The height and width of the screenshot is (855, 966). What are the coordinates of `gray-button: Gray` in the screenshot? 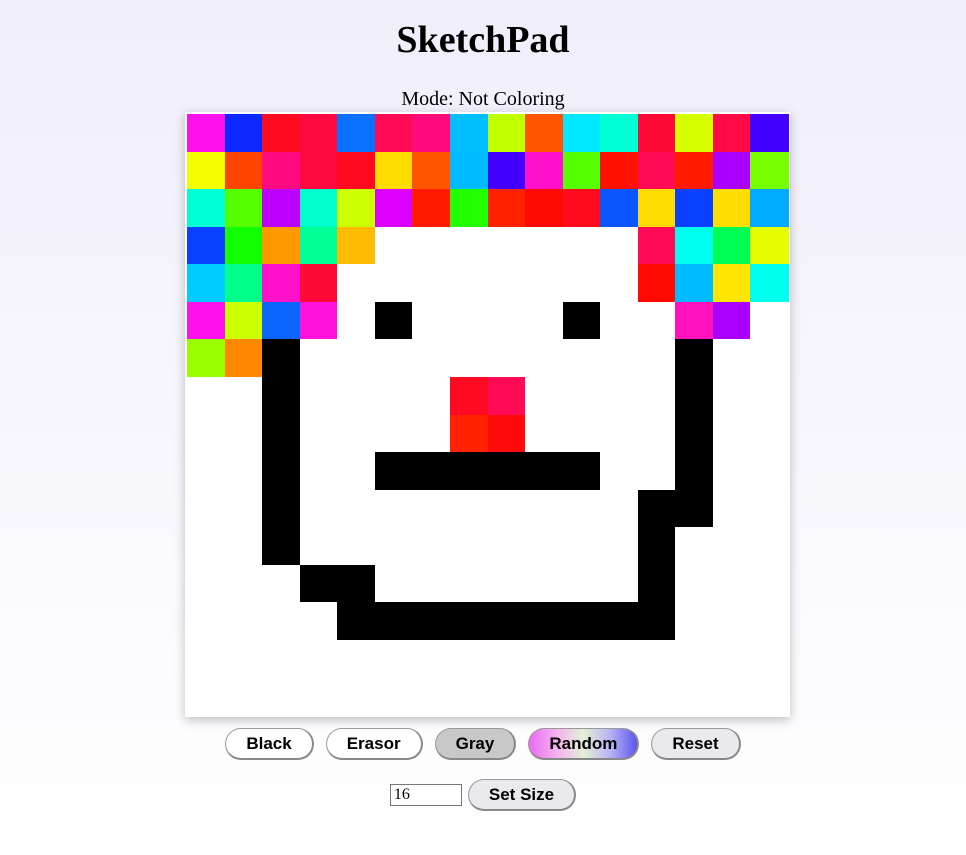 It's located at (475, 744).